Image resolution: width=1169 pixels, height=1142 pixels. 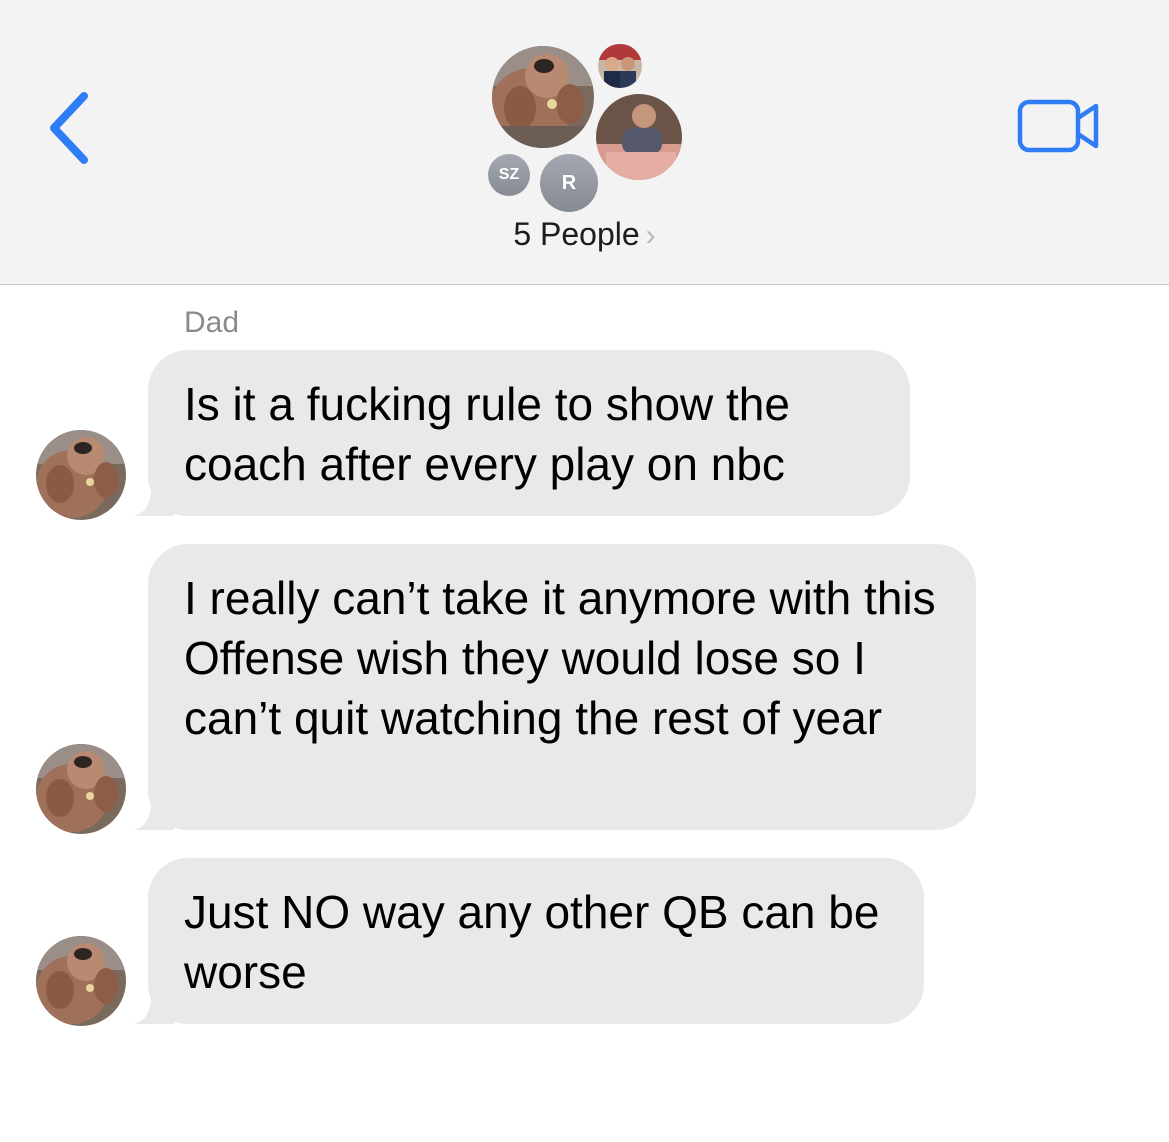 I want to click on participant-avatar-small, so click(x=620, y=66).